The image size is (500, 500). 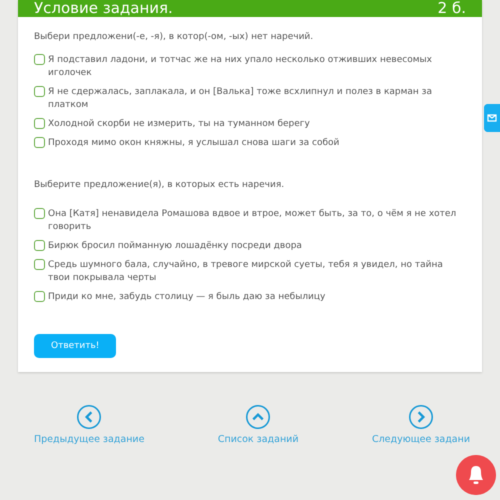 What do you see at coordinates (160, 185) in the screenshot?
I see `question-prompt: Выберите предложение(я), в которых есть наречия.` at bounding box center [160, 185].